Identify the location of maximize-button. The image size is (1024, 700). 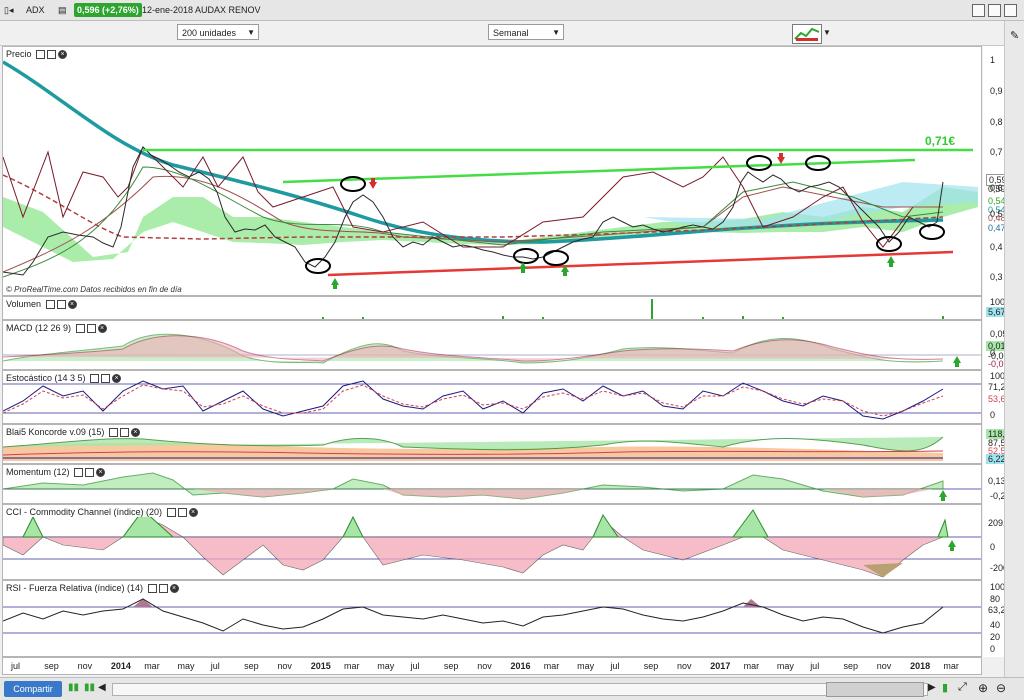
(994, 10).